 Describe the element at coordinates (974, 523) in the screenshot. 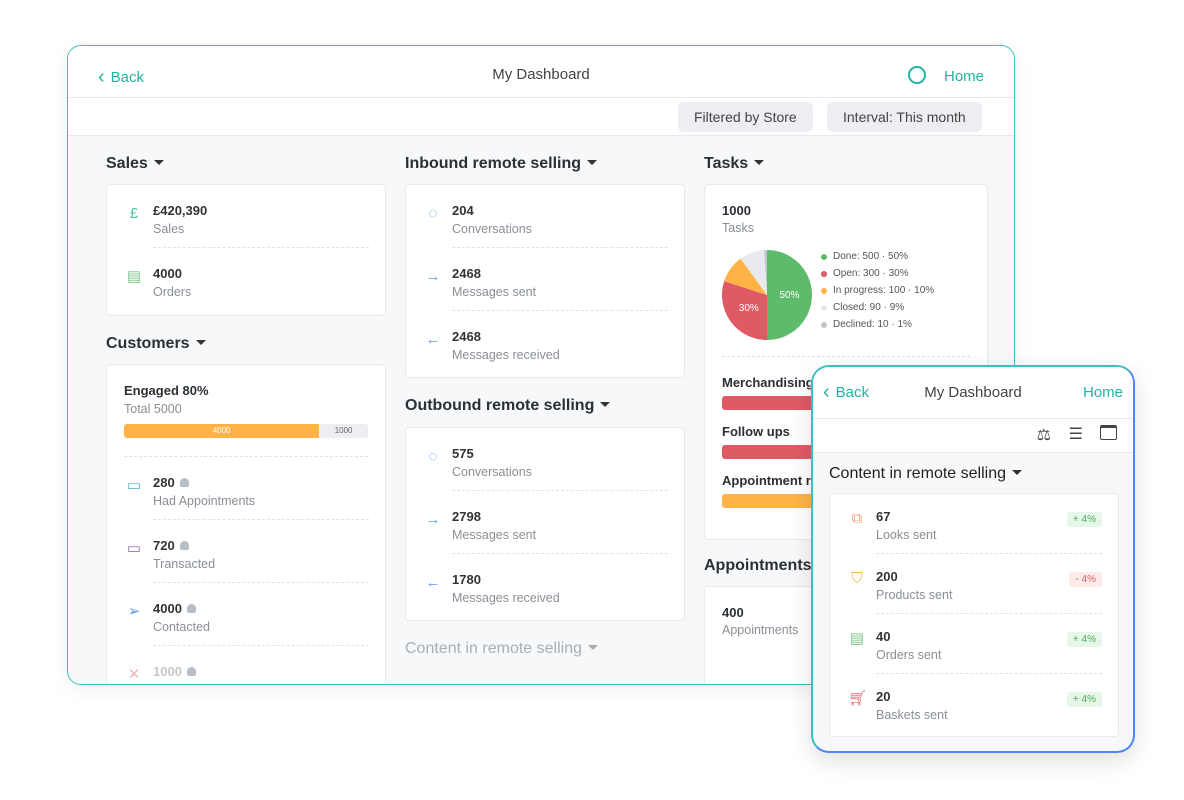

I see `list-item: ⧉ 67 Looks sent + 4%` at that location.